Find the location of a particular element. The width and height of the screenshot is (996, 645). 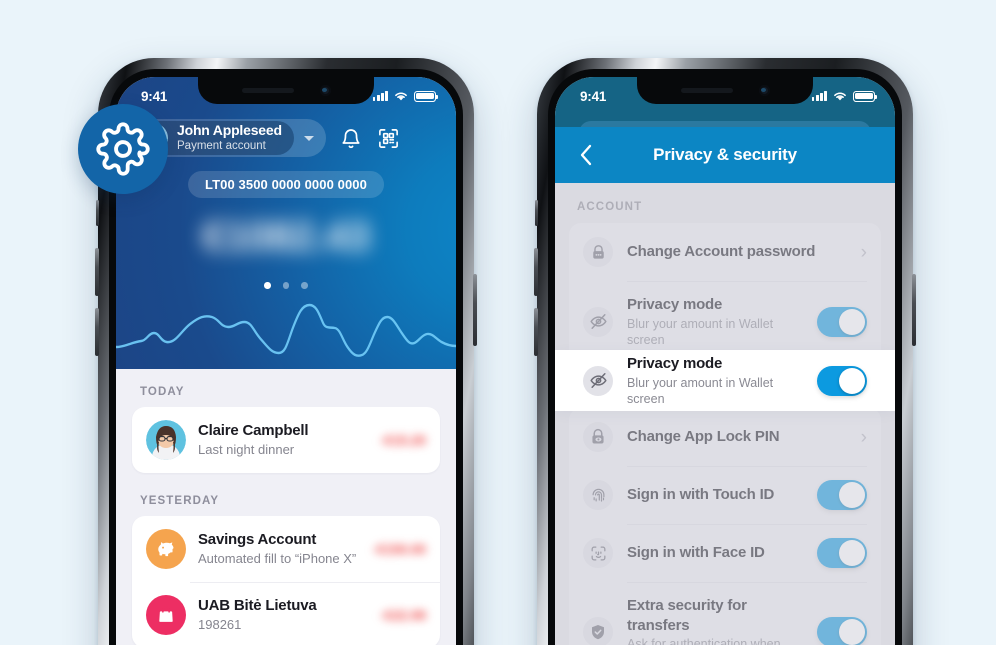

table-row: UAB Bitė Lietuva 198261 -€22.99 is located at coordinates (286, 613).